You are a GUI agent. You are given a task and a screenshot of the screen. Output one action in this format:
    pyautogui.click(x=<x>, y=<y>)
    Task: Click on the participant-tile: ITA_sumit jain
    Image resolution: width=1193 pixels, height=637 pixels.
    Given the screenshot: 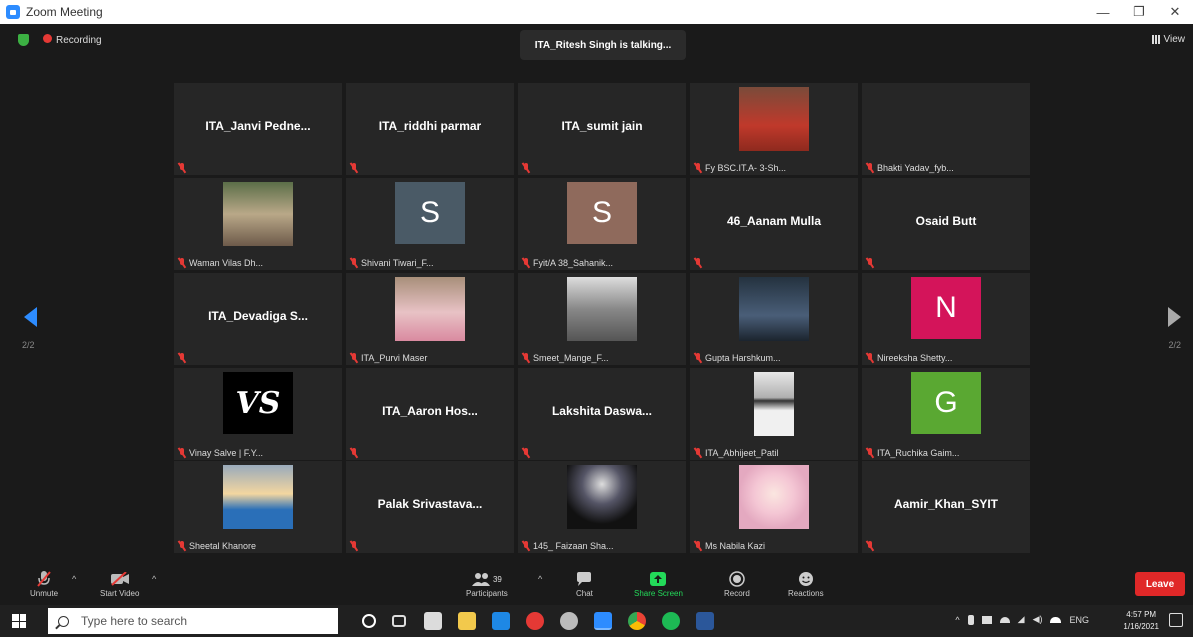 What is the action you would take?
    pyautogui.click(x=602, y=129)
    